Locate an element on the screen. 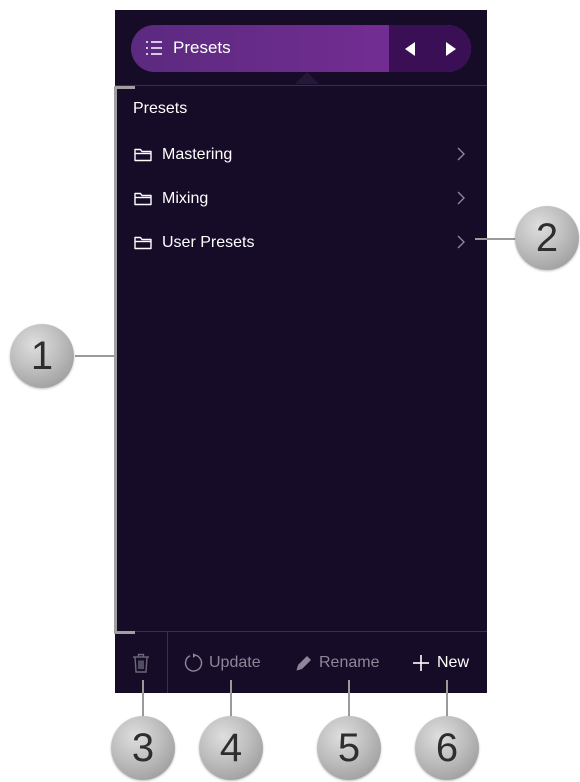 This screenshot has height=782, width=580. callout-6-number: 6 is located at coordinates (447, 748).